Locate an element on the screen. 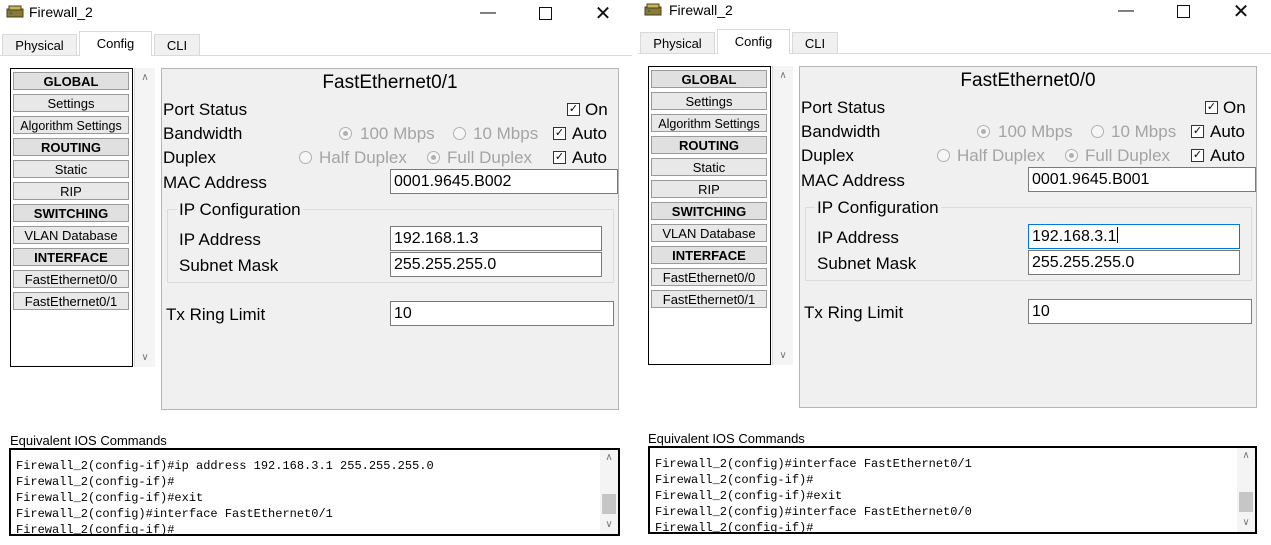  minimize-icon: — is located at coordinates (488, 12).